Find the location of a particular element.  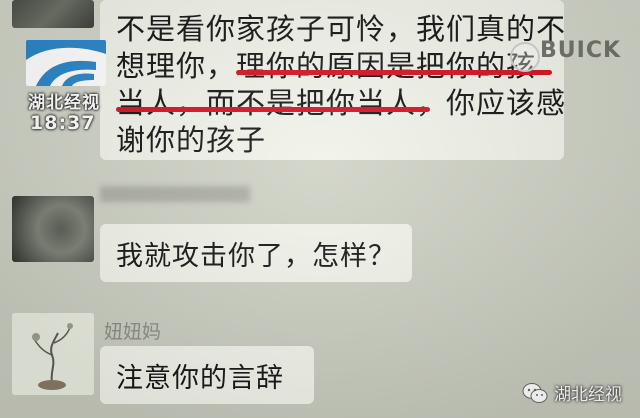

sender-name-blurred is located at coordinates (175, 194).